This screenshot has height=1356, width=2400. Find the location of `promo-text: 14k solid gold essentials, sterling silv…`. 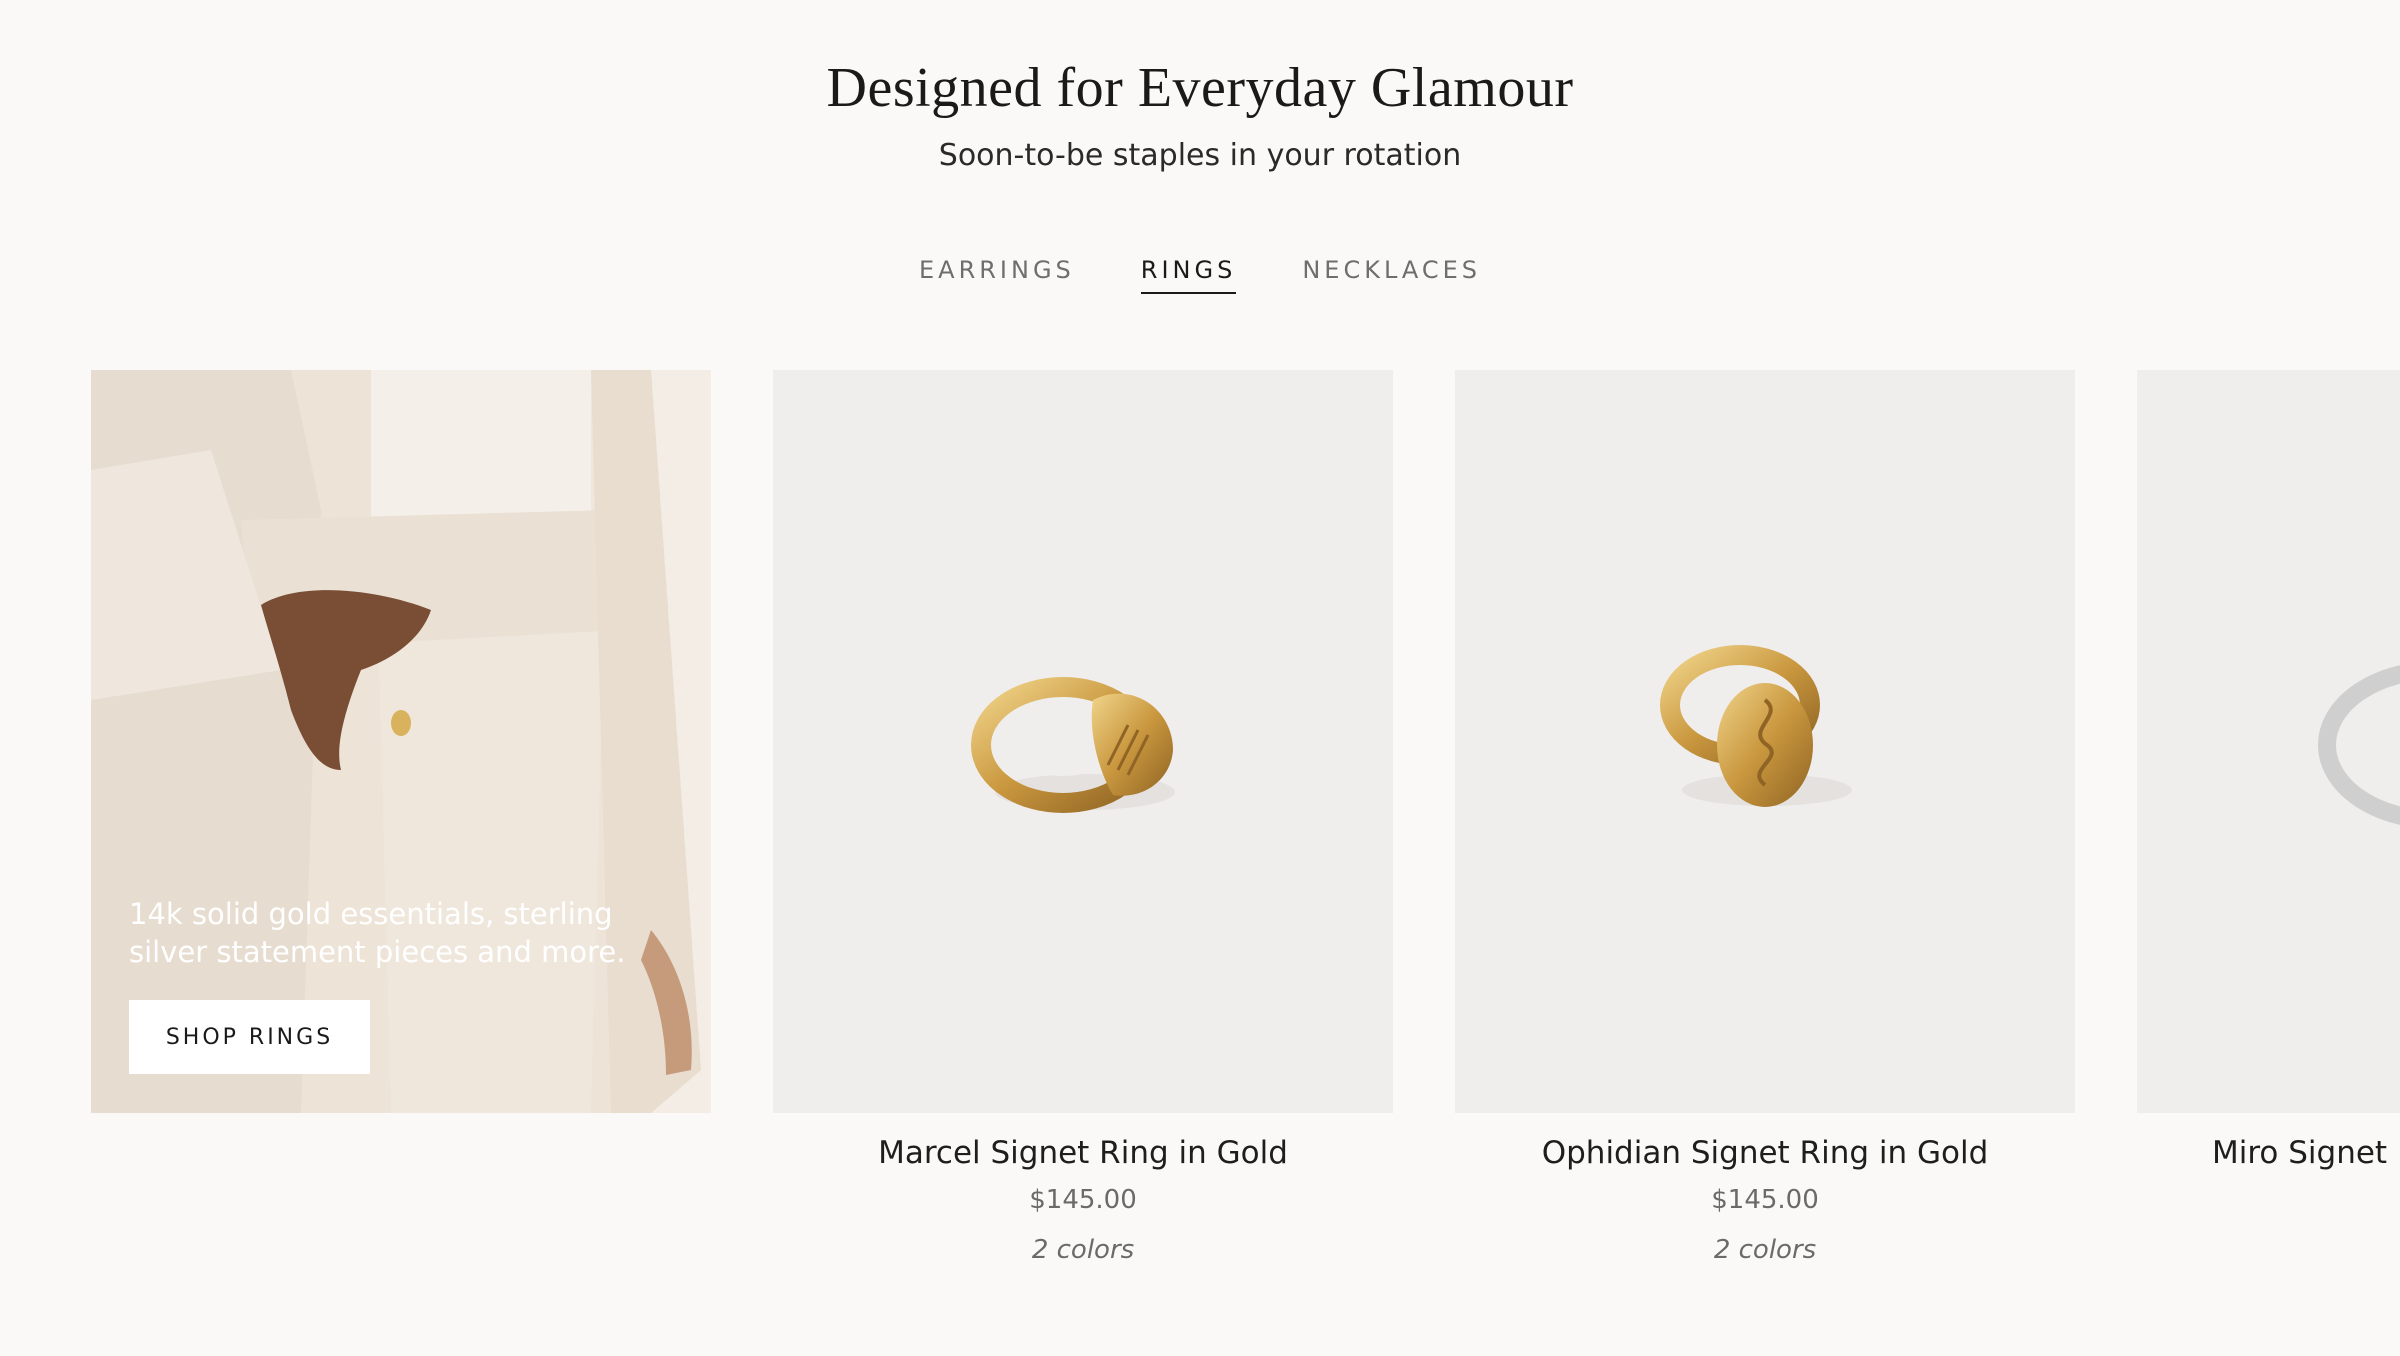

promo-text: 14k solid gold essentials, sterling silv… is located at coordinates (377, 933).